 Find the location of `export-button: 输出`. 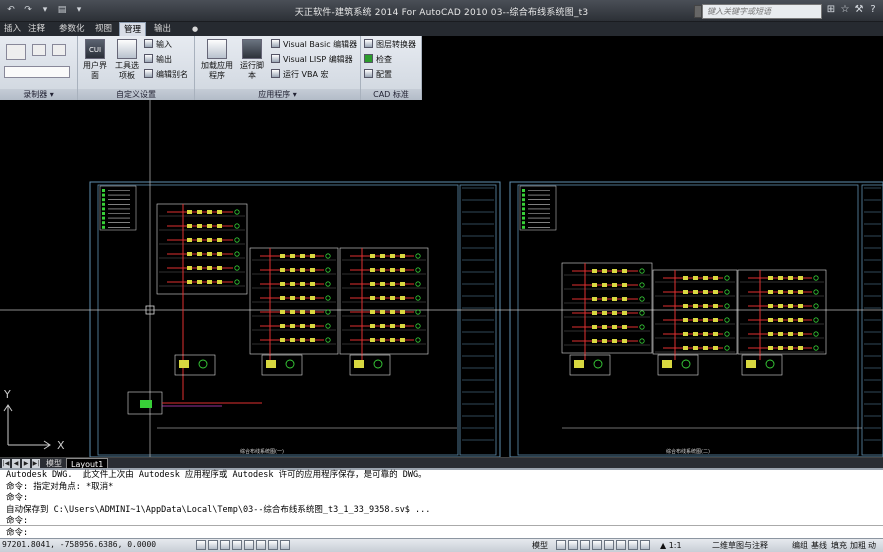

export-button: 输出 is located at coordinates (158, 60).